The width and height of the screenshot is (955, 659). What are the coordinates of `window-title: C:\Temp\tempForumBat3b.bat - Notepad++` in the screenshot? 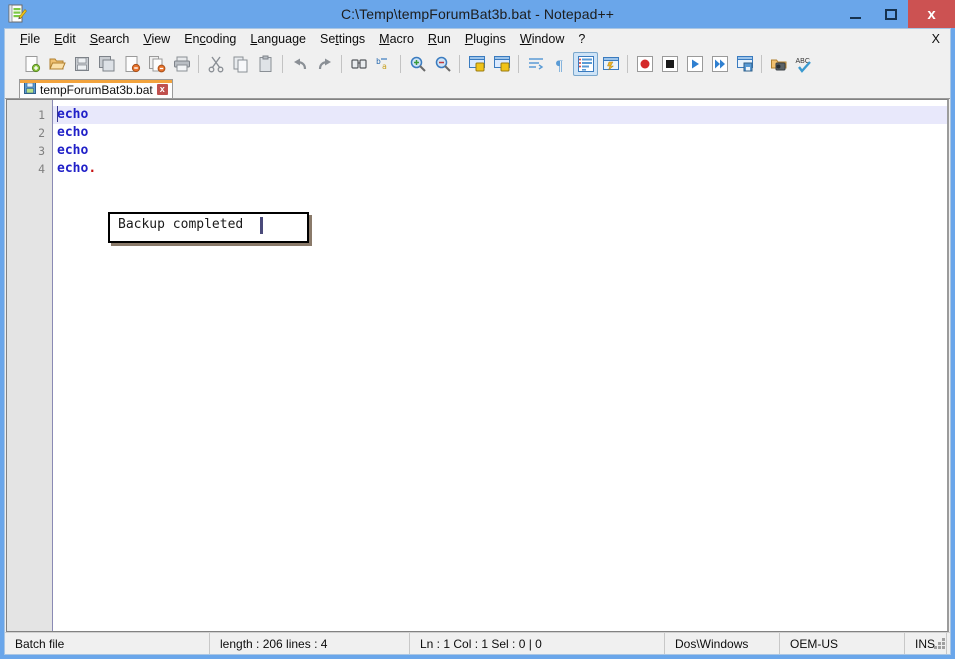 It's located at (477, 14).